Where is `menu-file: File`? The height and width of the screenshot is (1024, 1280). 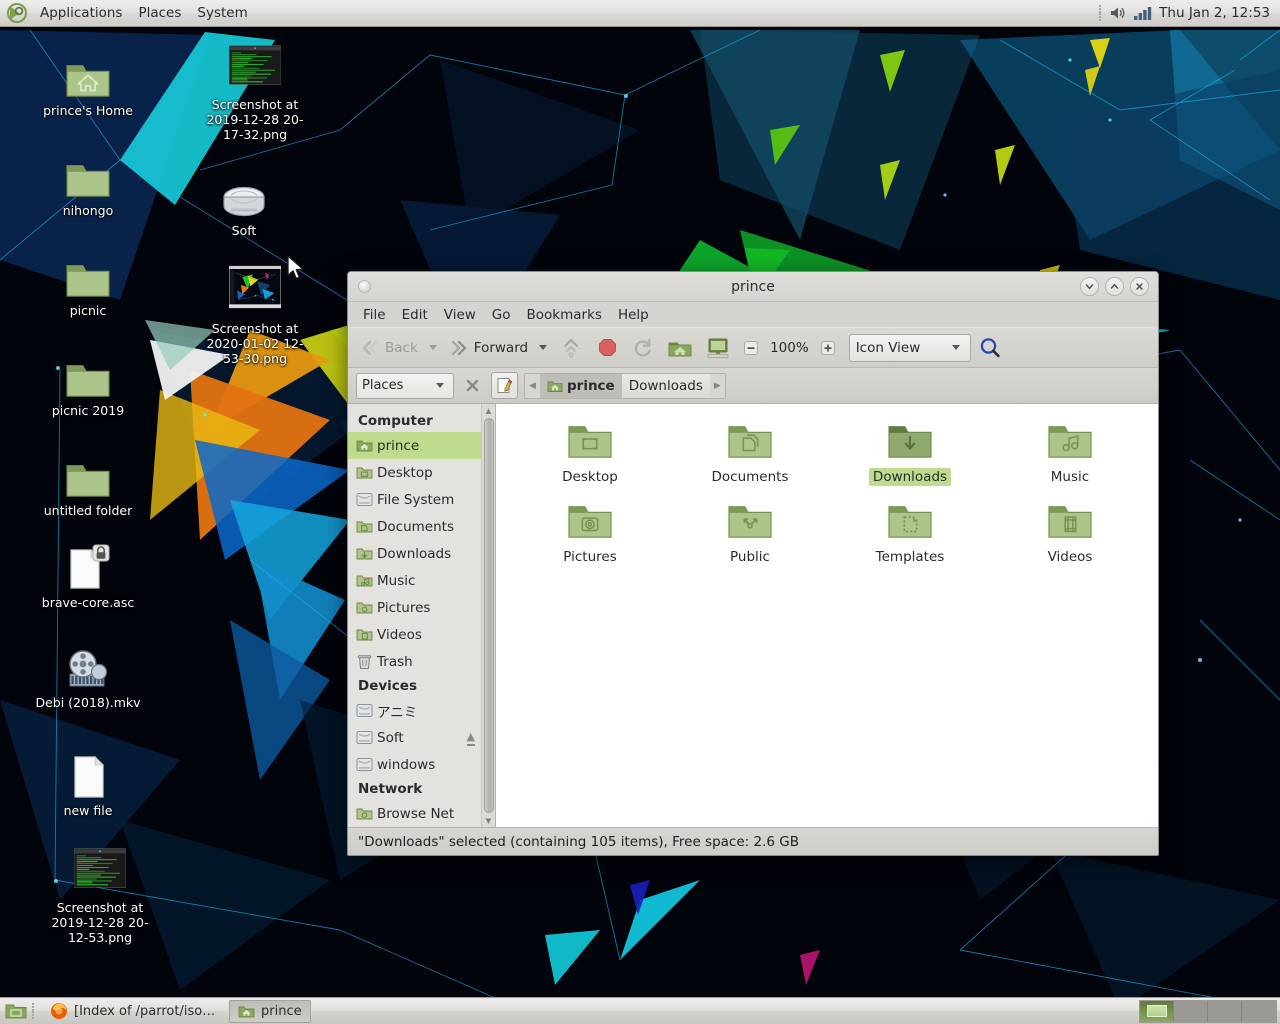
menu-file: File is located at coordinates (374, 315).